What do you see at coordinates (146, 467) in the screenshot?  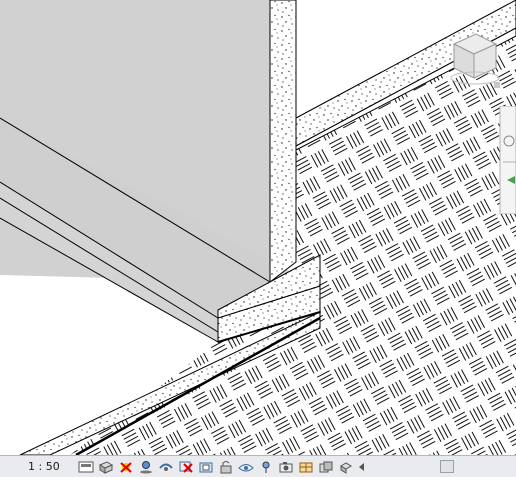 I see `shadows-icon` at bounding box center [146, 467].